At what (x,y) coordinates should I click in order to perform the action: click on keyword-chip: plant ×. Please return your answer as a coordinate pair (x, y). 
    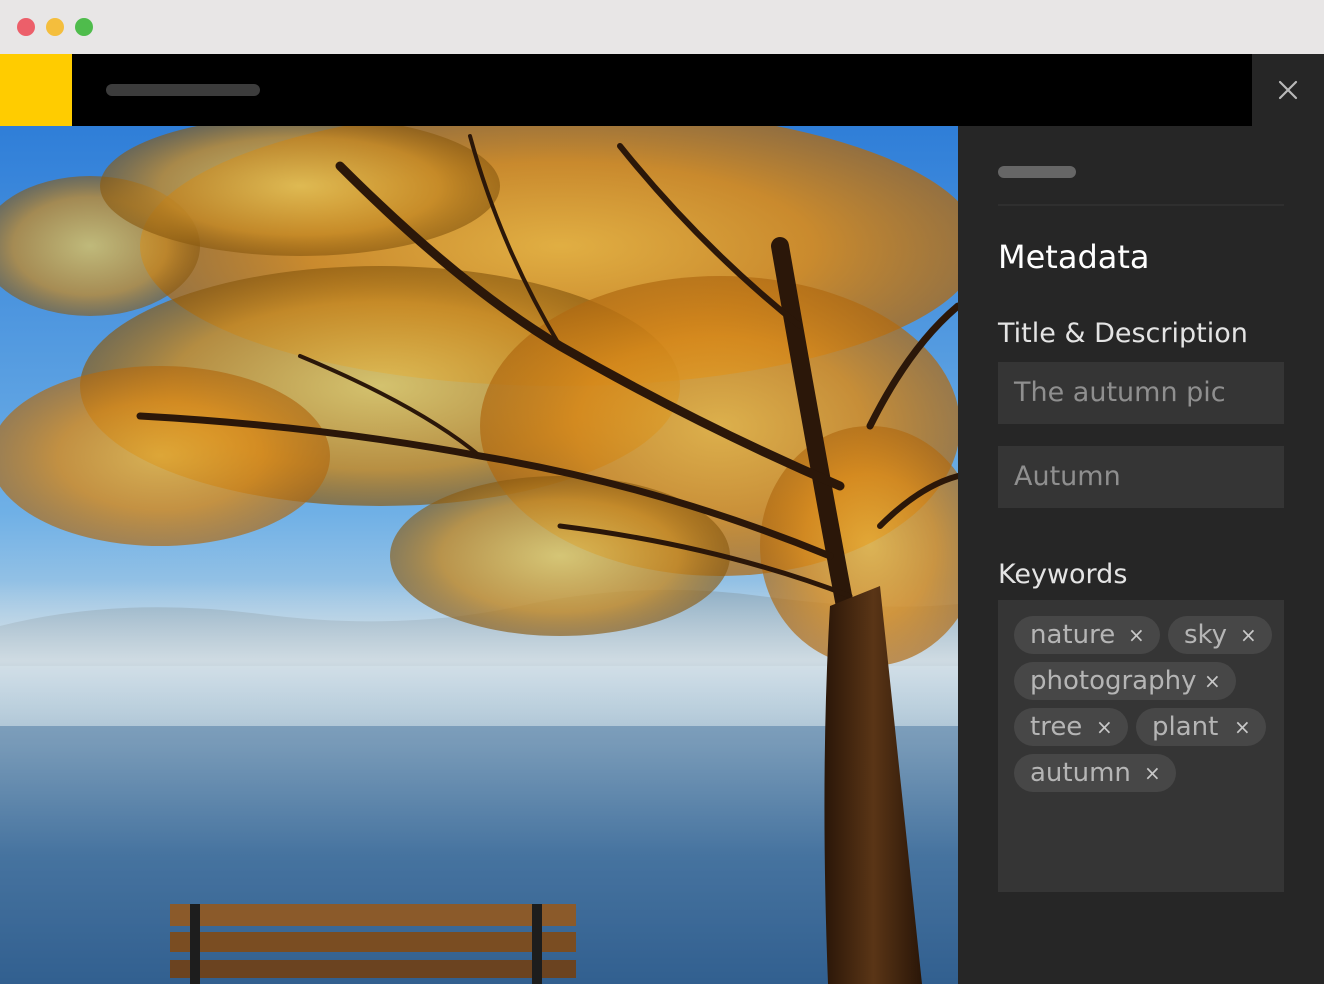
    Looking at the image, I should click on (1201, 727).